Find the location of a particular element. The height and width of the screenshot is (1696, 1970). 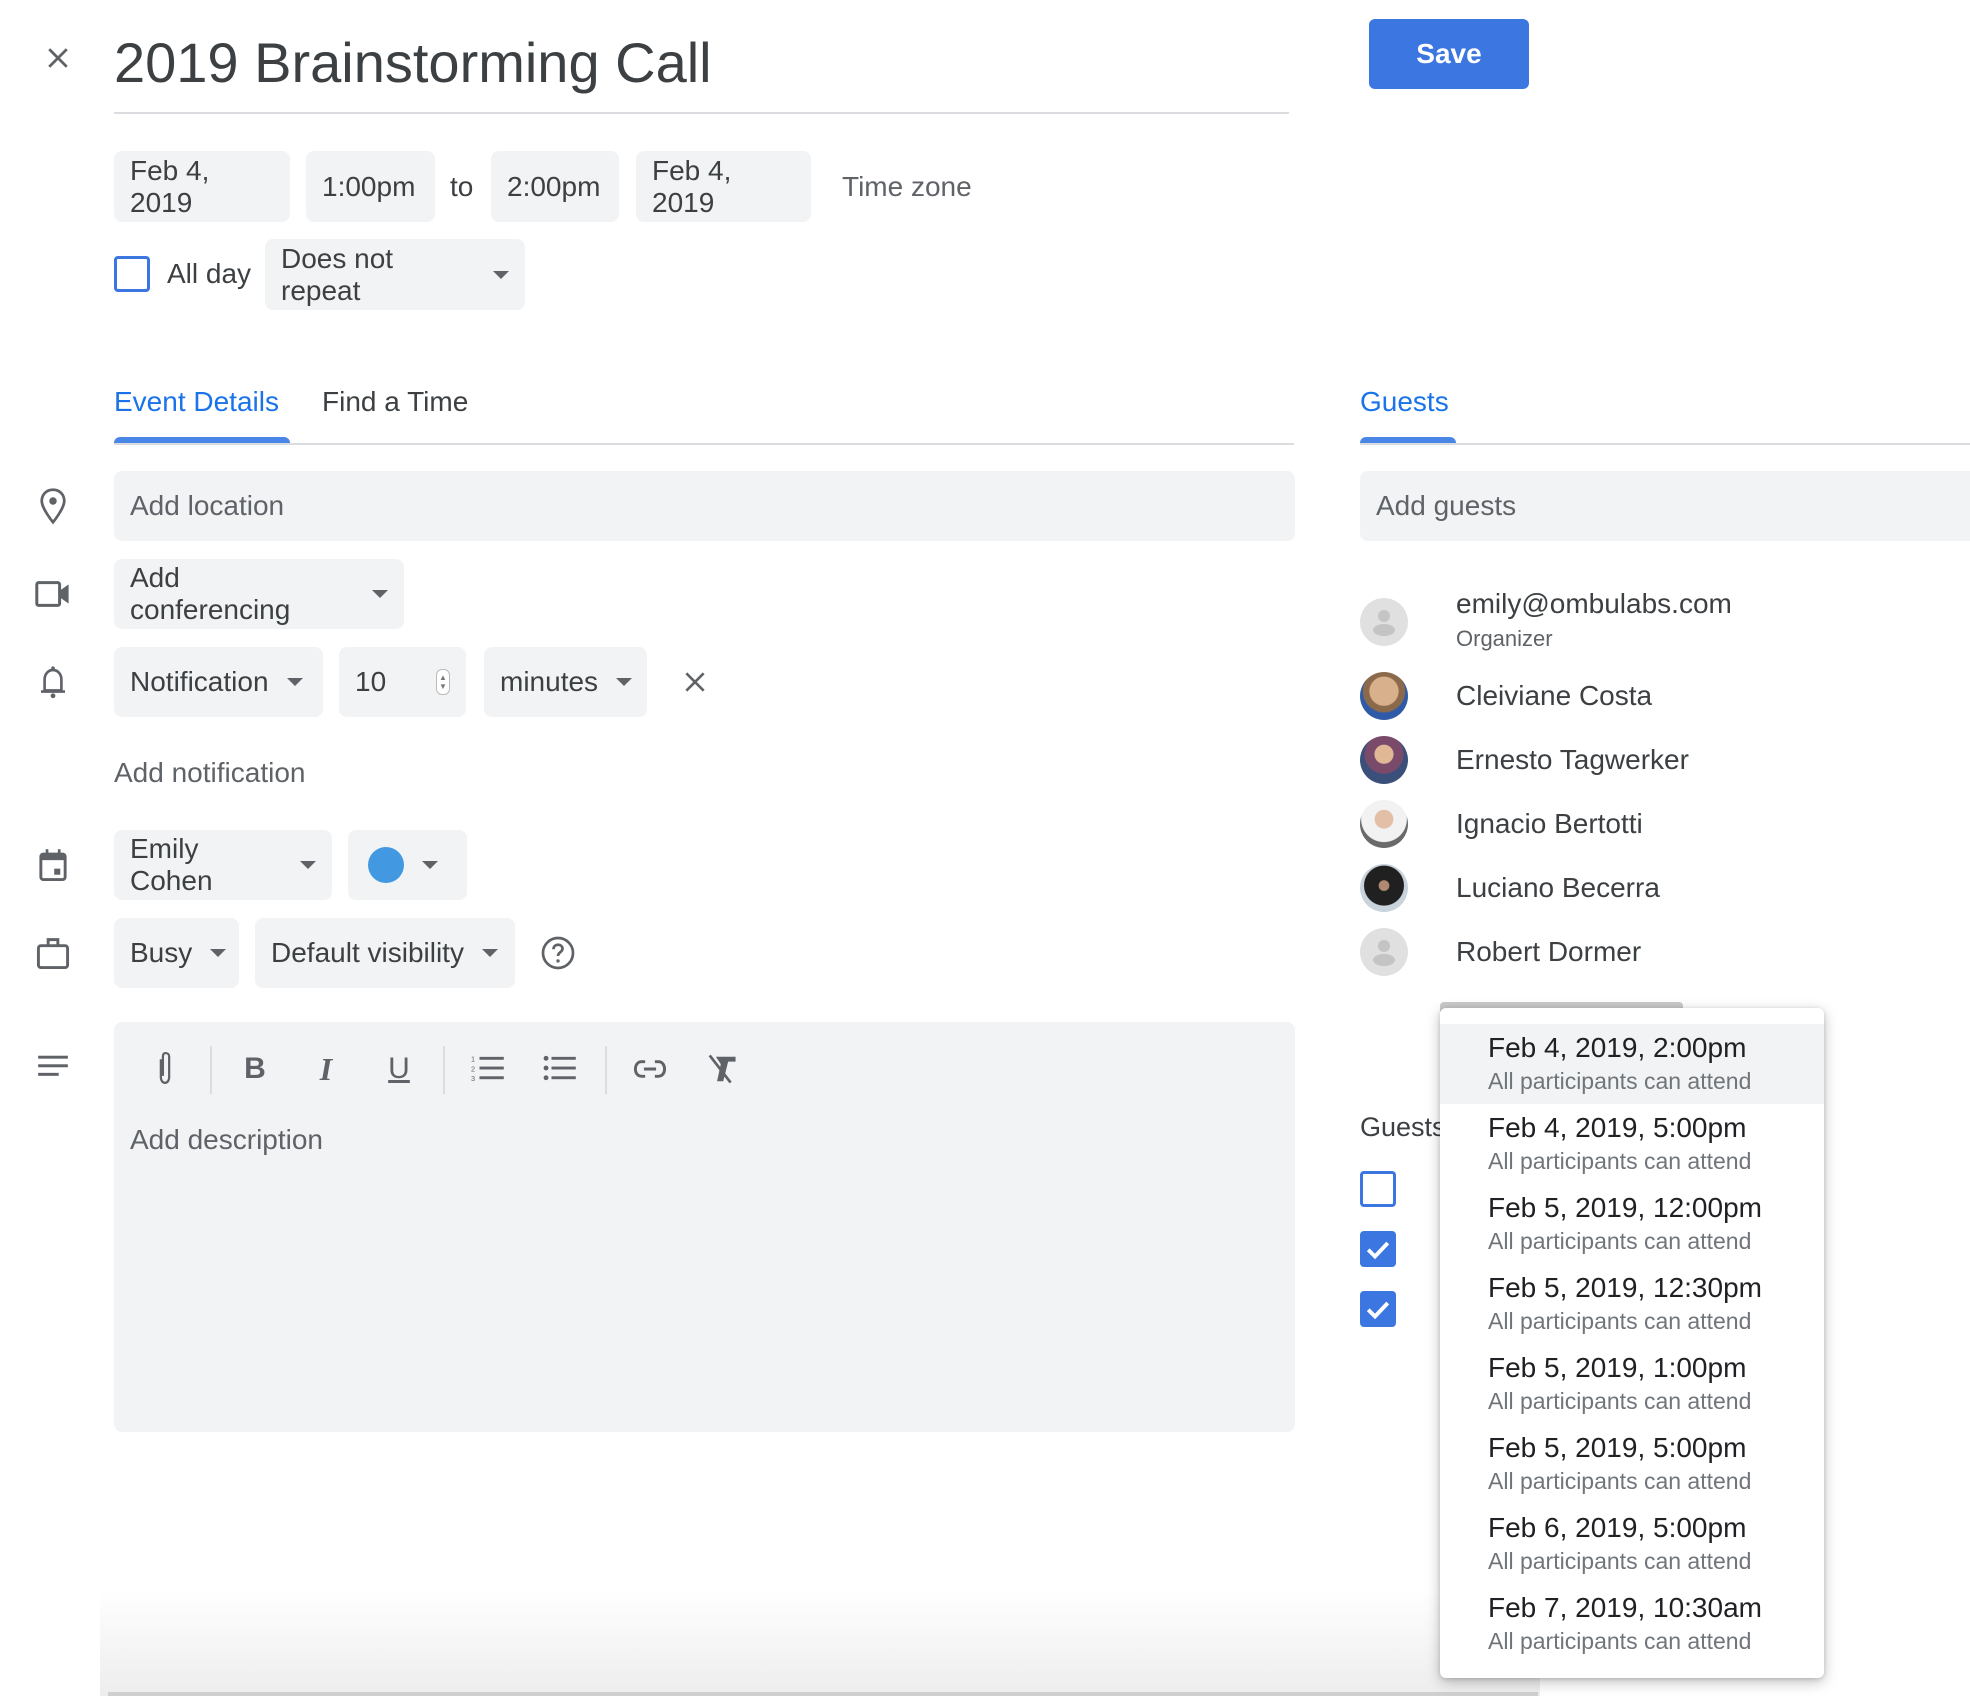

availability-dropdown: Busy is located at coordinates (176, 953).